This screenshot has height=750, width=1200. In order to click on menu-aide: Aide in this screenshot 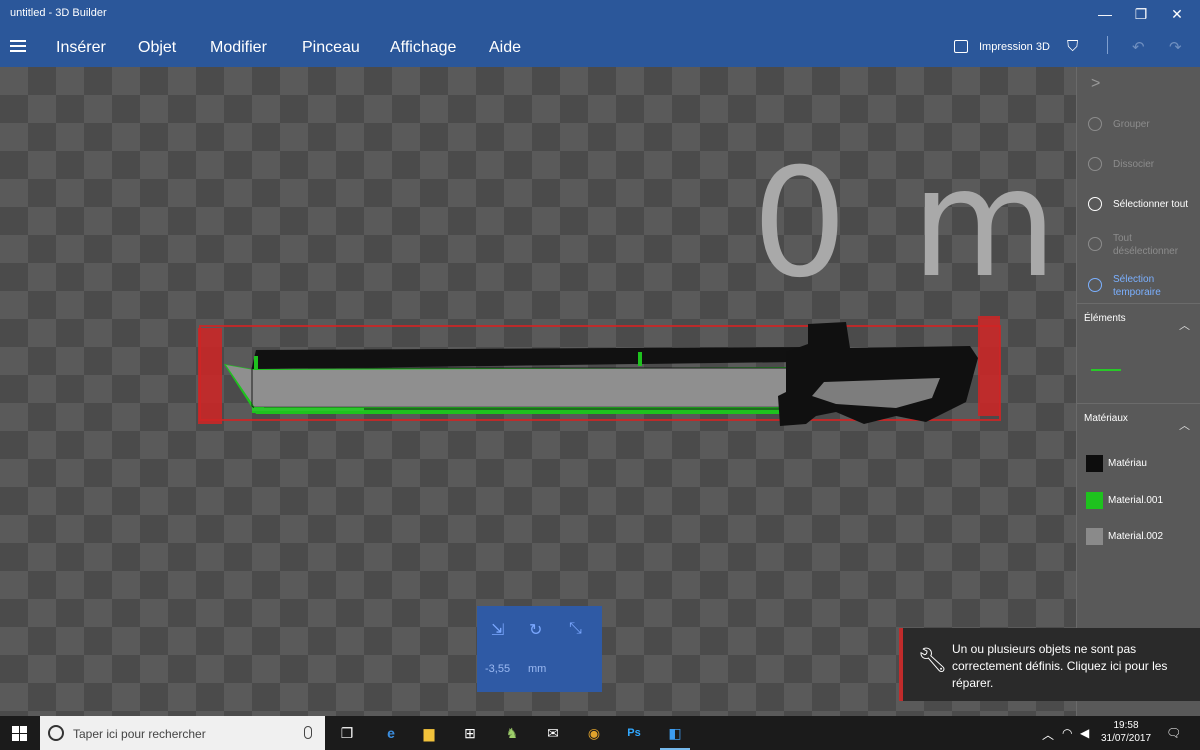, I will do `click(505, 48)`.